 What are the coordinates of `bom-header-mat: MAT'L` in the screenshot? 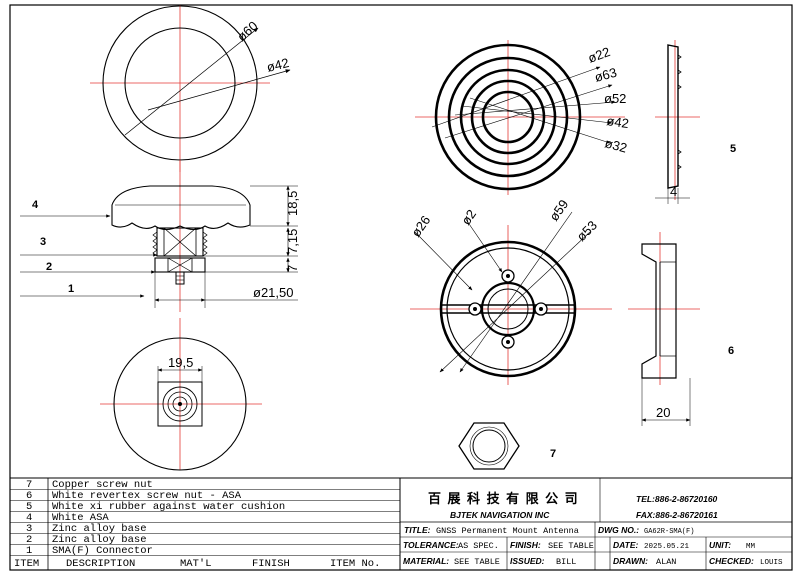 It's located at (196, 564).